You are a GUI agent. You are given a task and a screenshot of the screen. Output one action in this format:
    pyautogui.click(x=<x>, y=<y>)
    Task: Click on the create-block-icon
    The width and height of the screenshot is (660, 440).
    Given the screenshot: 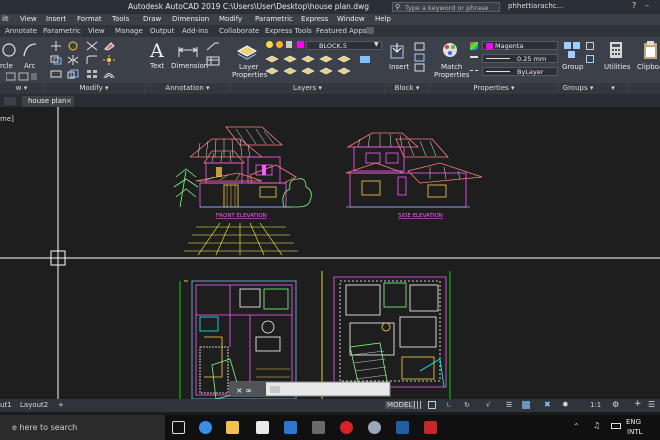 What is the action you would take?
    pyautogui.click(x=420, y=57)
    